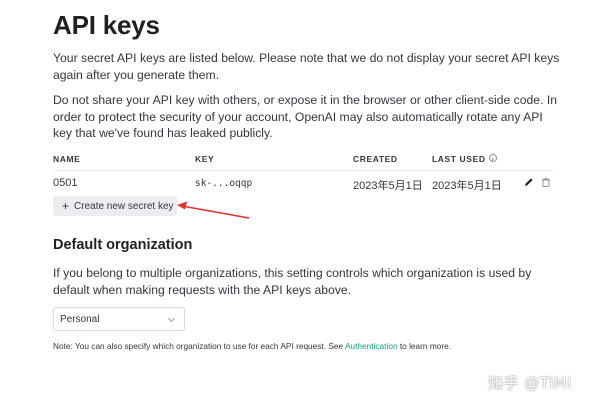  I want to click on header-last-used: LAST USED, so click(464, 159).